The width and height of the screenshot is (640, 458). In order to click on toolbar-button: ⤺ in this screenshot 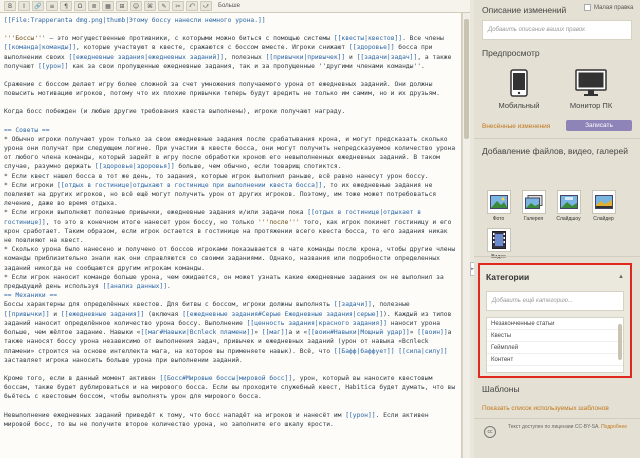, I will do `click(192, 6)`.